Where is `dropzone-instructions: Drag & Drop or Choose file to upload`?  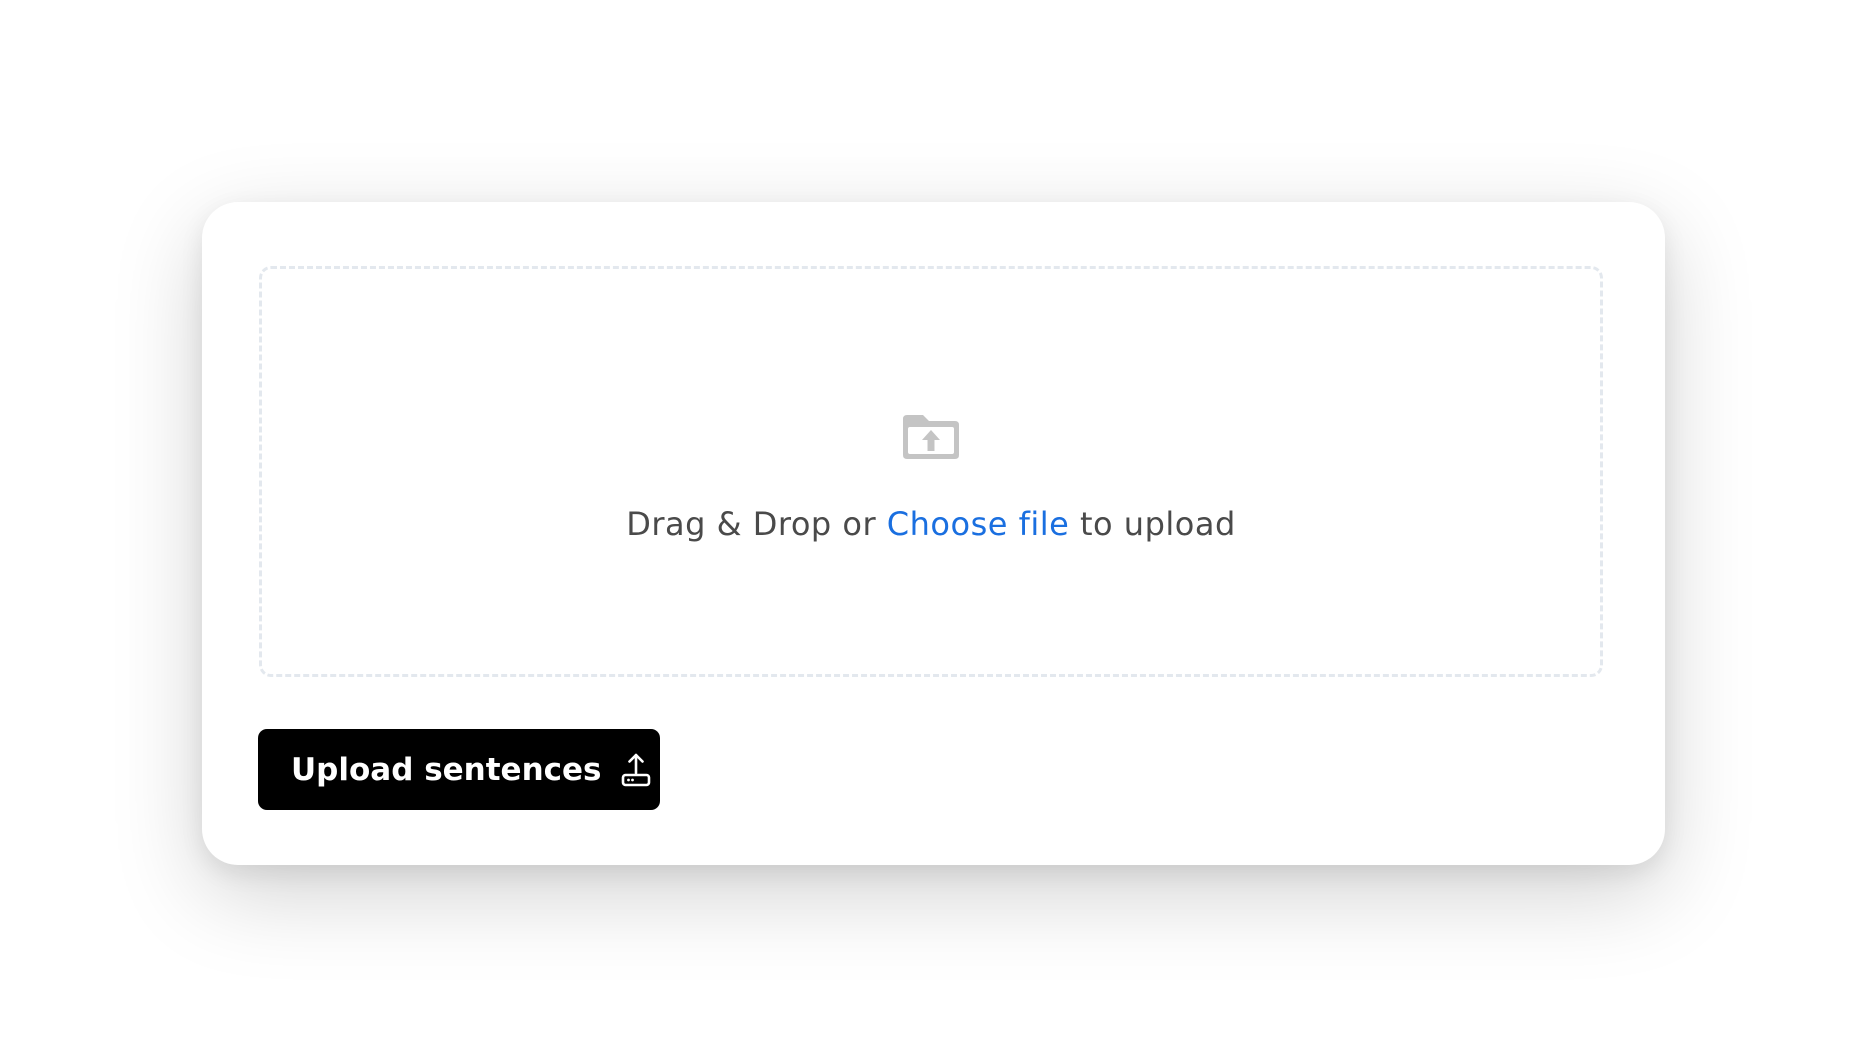
dropzone-instructions: Drag & Drop or Choose file to upload is located at coordinates (931, 524).